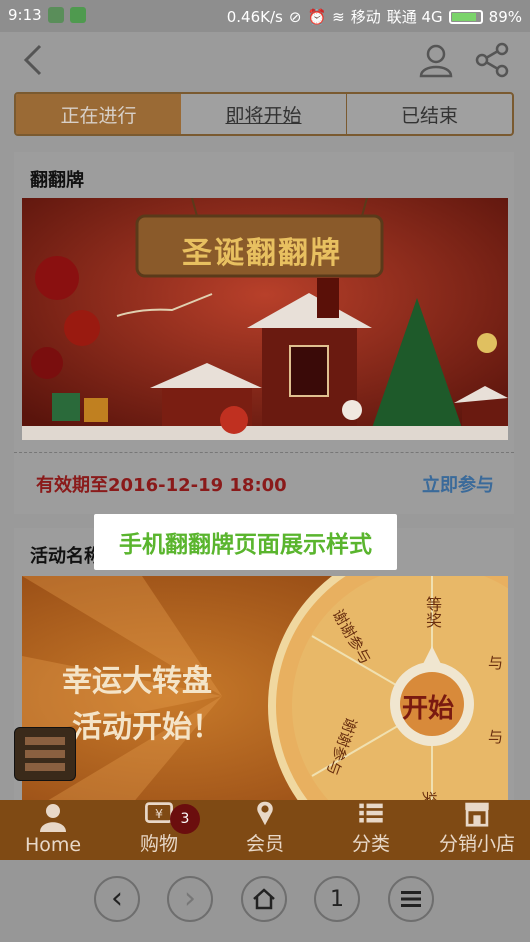  I want to click on cart-count-badge: 3, so click(185, 819).